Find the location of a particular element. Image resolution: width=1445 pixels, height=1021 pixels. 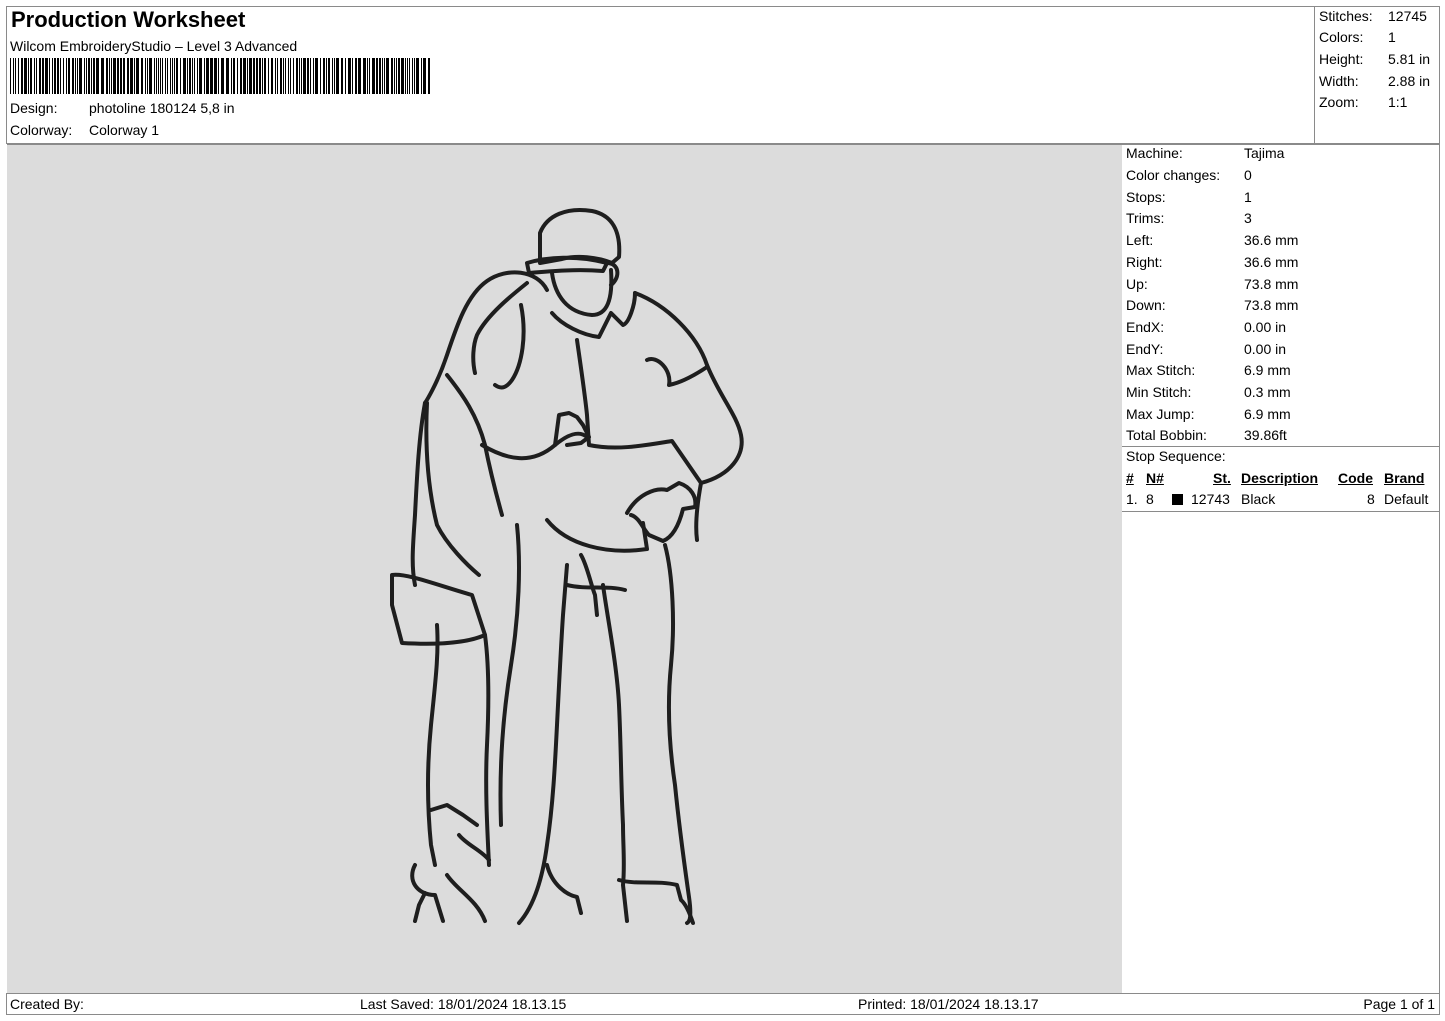

man-shoe-left is located at coordinates (564, 889).